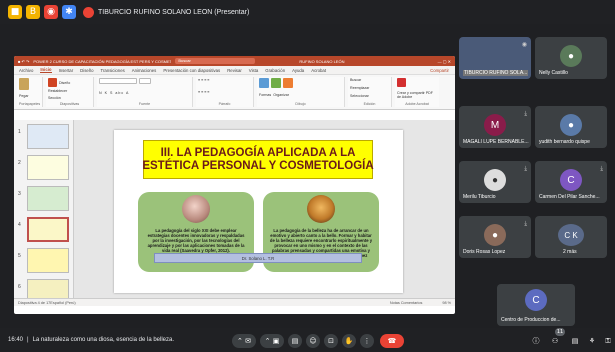  I want to click on paragraph-buttons: ≡ ≡ ≡ ≡, so click(203, 80).